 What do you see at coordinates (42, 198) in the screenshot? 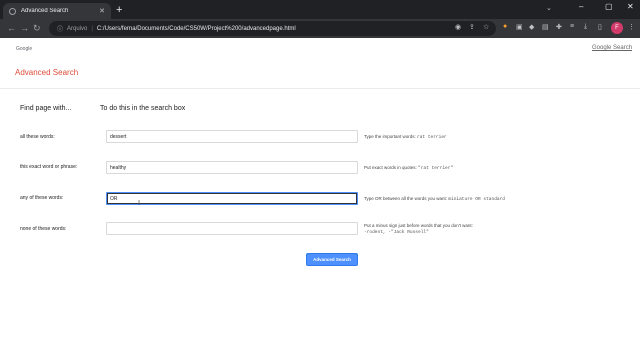
I see `any-words-label: any of these words:` at bounding box center [42, 198].